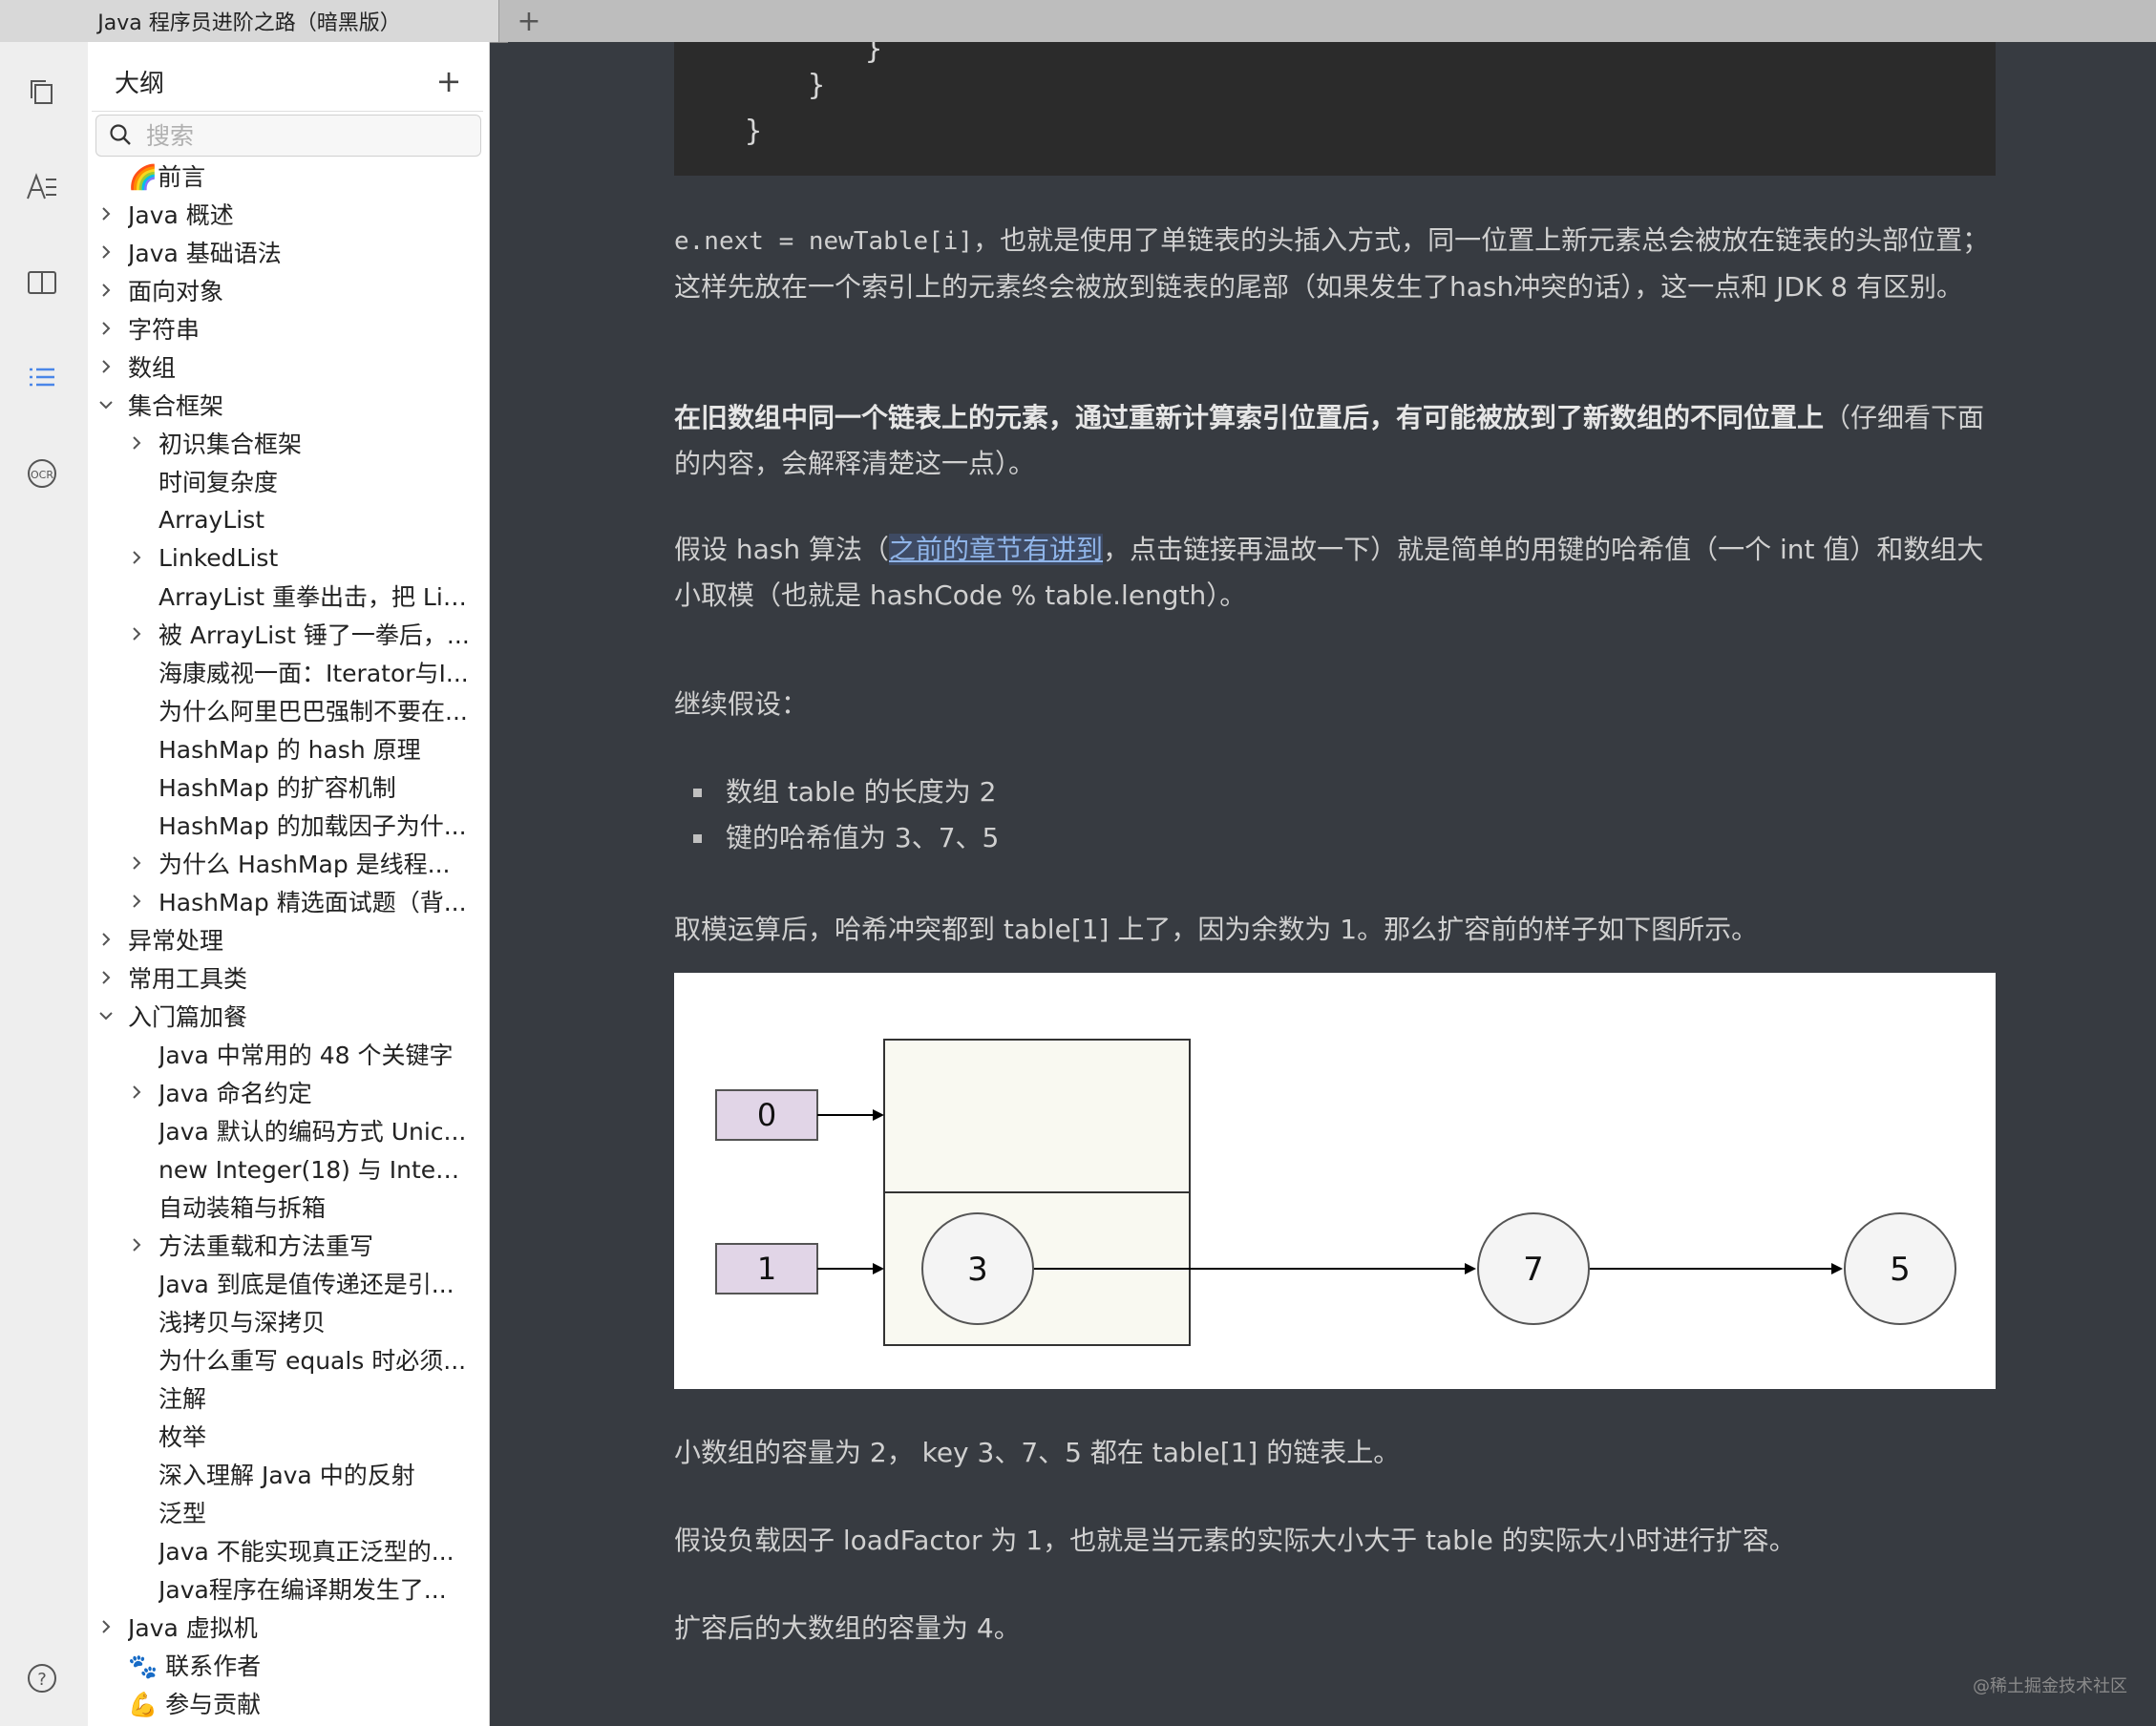  What do you see at coordinates (299, 135) in the screenshot?
I see `search-input` at bounding box center [299, 135].